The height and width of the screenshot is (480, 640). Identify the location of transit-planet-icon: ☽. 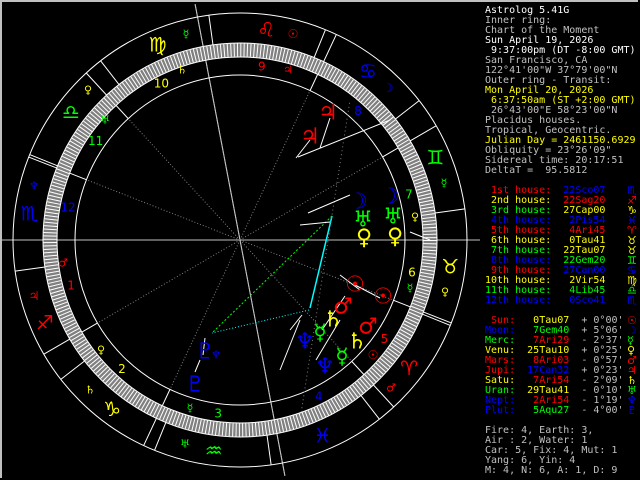
(388, 88).